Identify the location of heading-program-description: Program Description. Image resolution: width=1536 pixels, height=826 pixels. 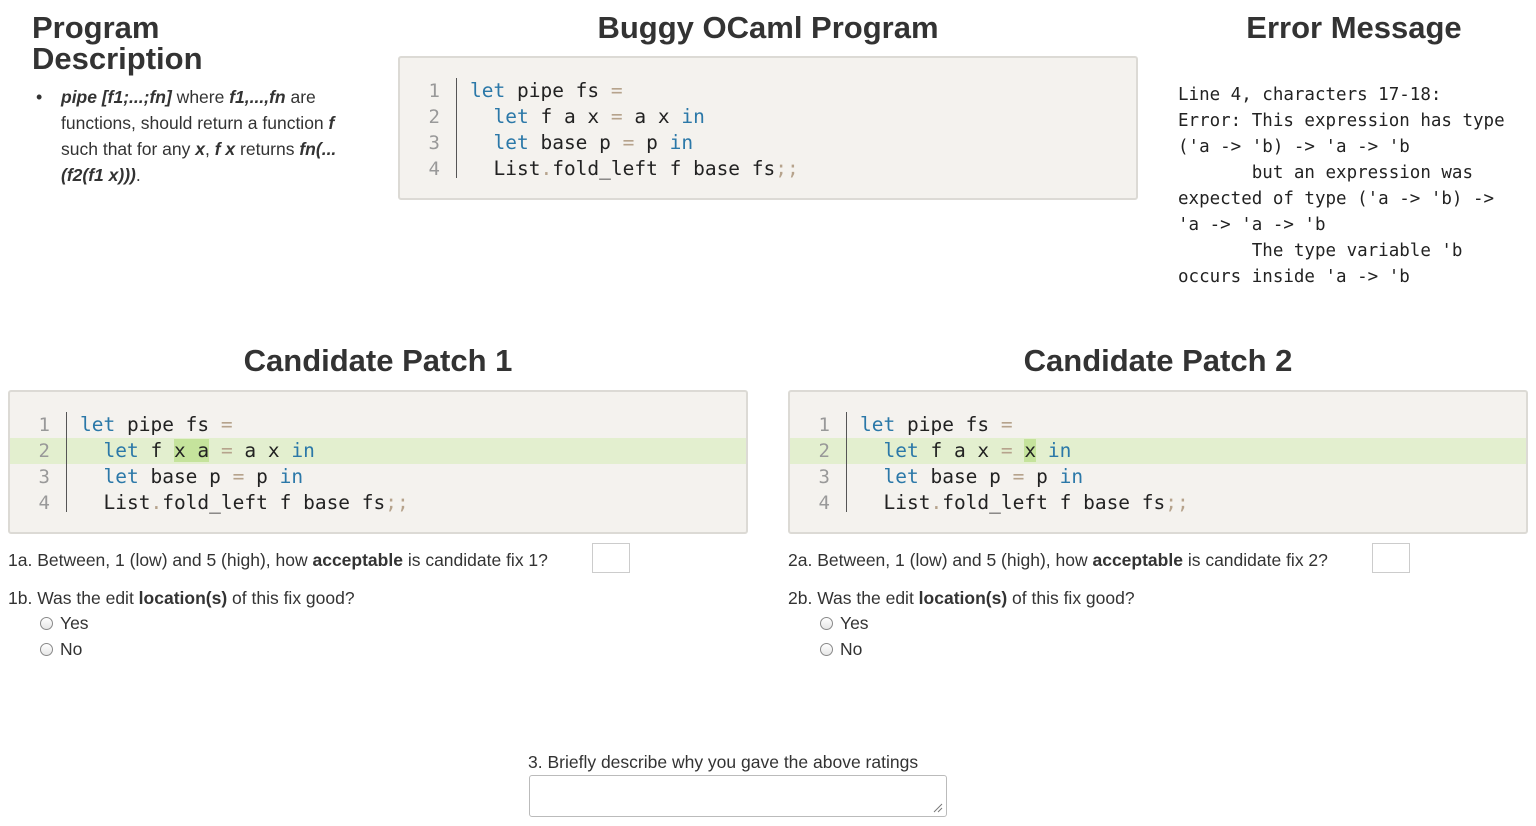
(117, 43).